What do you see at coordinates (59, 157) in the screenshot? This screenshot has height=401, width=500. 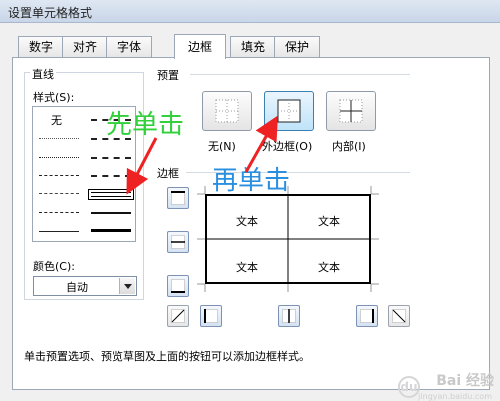 I see `line-style-dotted` at bounding box center [59, 157].